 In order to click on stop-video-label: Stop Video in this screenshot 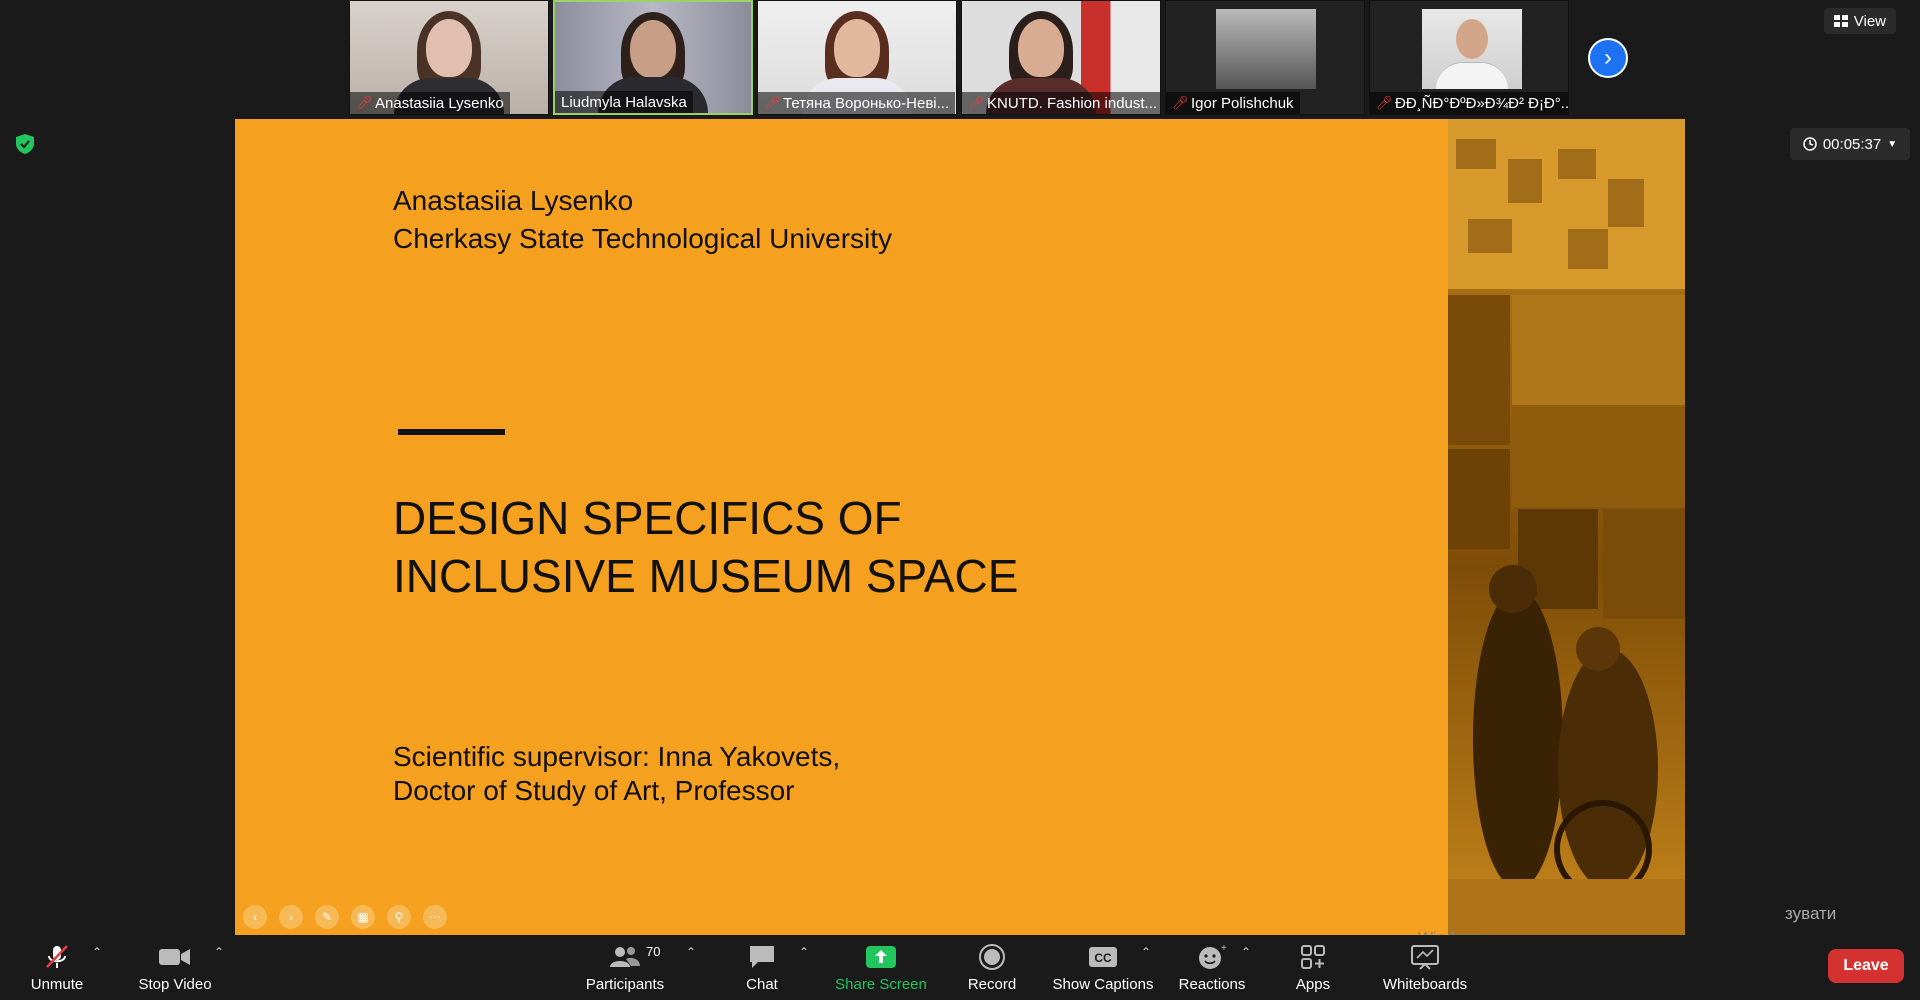, I will do `click(175, 984)`.